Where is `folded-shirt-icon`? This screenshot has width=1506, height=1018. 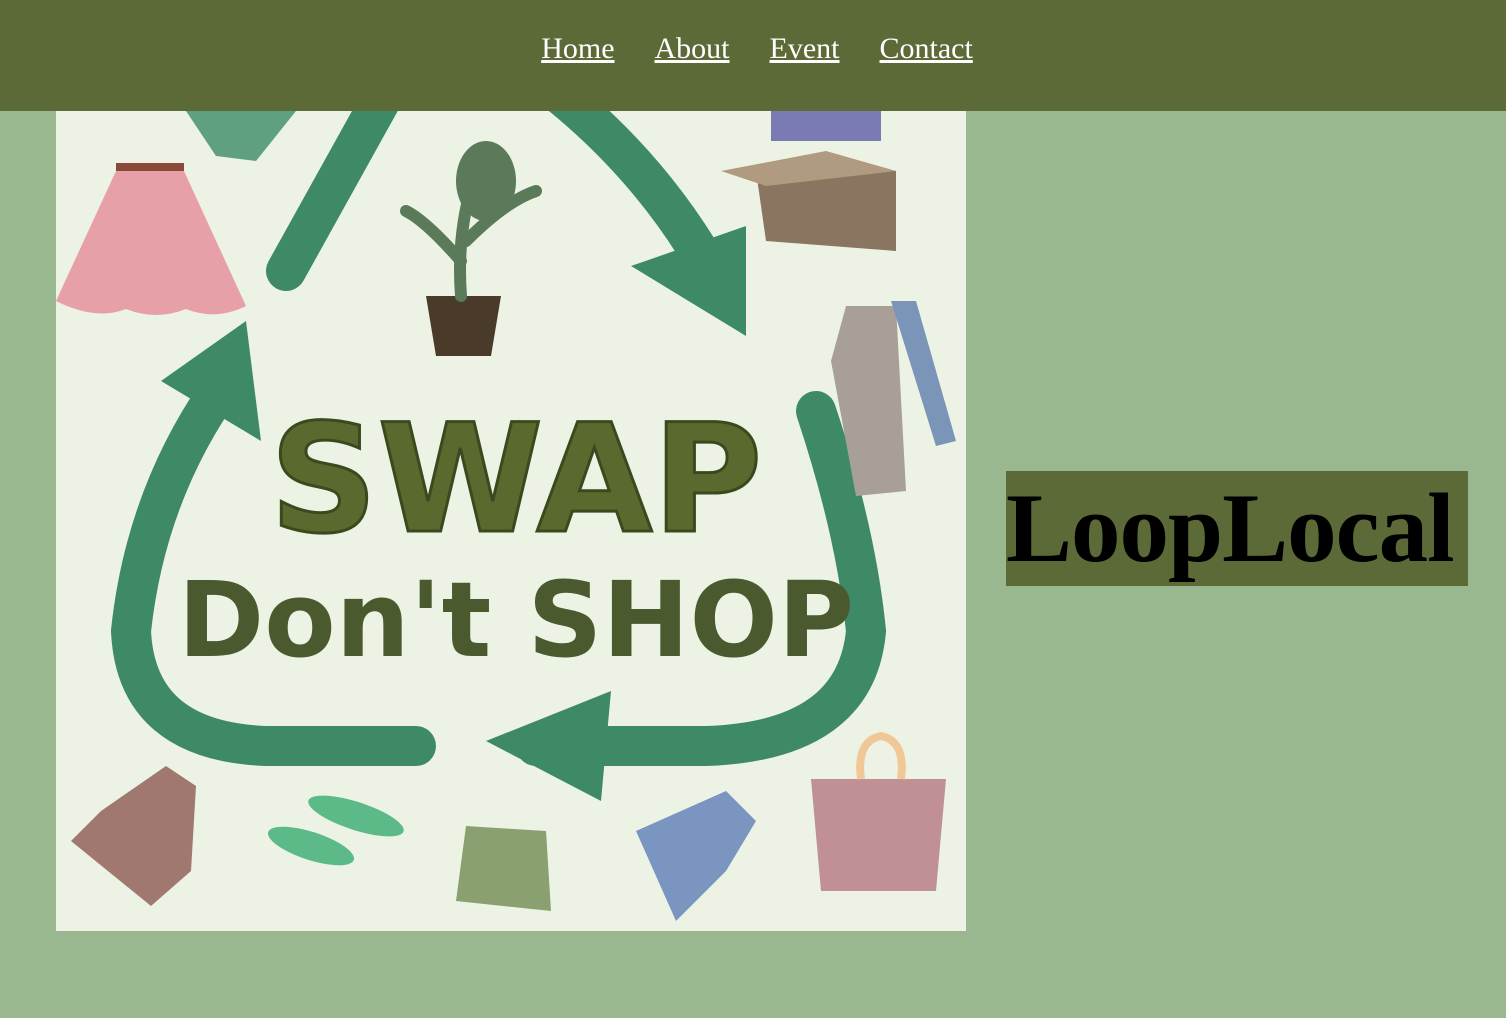
folded-shirt-icon is located at coordinates (503, 868).